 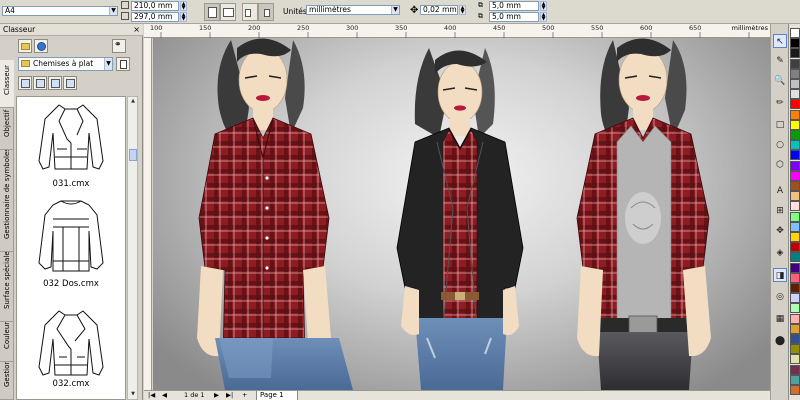 What do you see at coordinates (780, 125) in the screenshot?
I see `rectangle-tool: □` at bounding box center [780, 125].